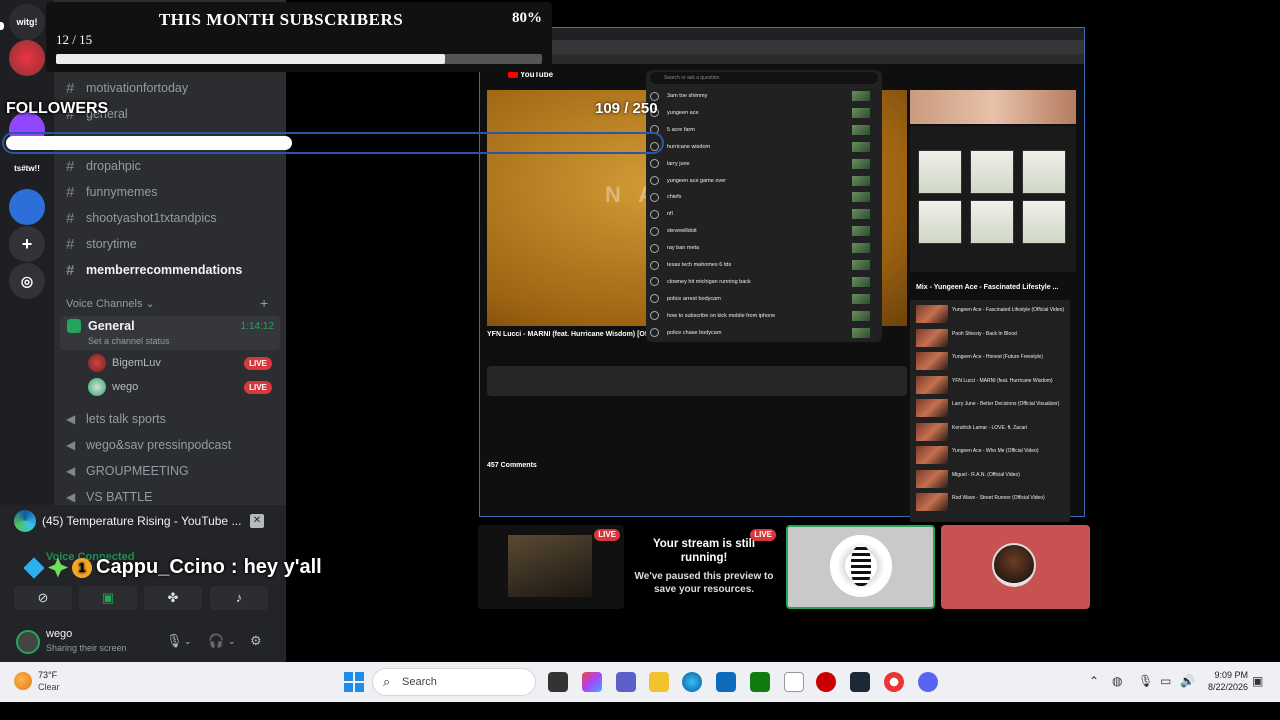 The width and height of the screenshot is (1280, 720). What do you see at coordinates (763, 130) in the screenshot?
I see `suggestion-item: 5 acre farm` at bounding box center [763, 130].